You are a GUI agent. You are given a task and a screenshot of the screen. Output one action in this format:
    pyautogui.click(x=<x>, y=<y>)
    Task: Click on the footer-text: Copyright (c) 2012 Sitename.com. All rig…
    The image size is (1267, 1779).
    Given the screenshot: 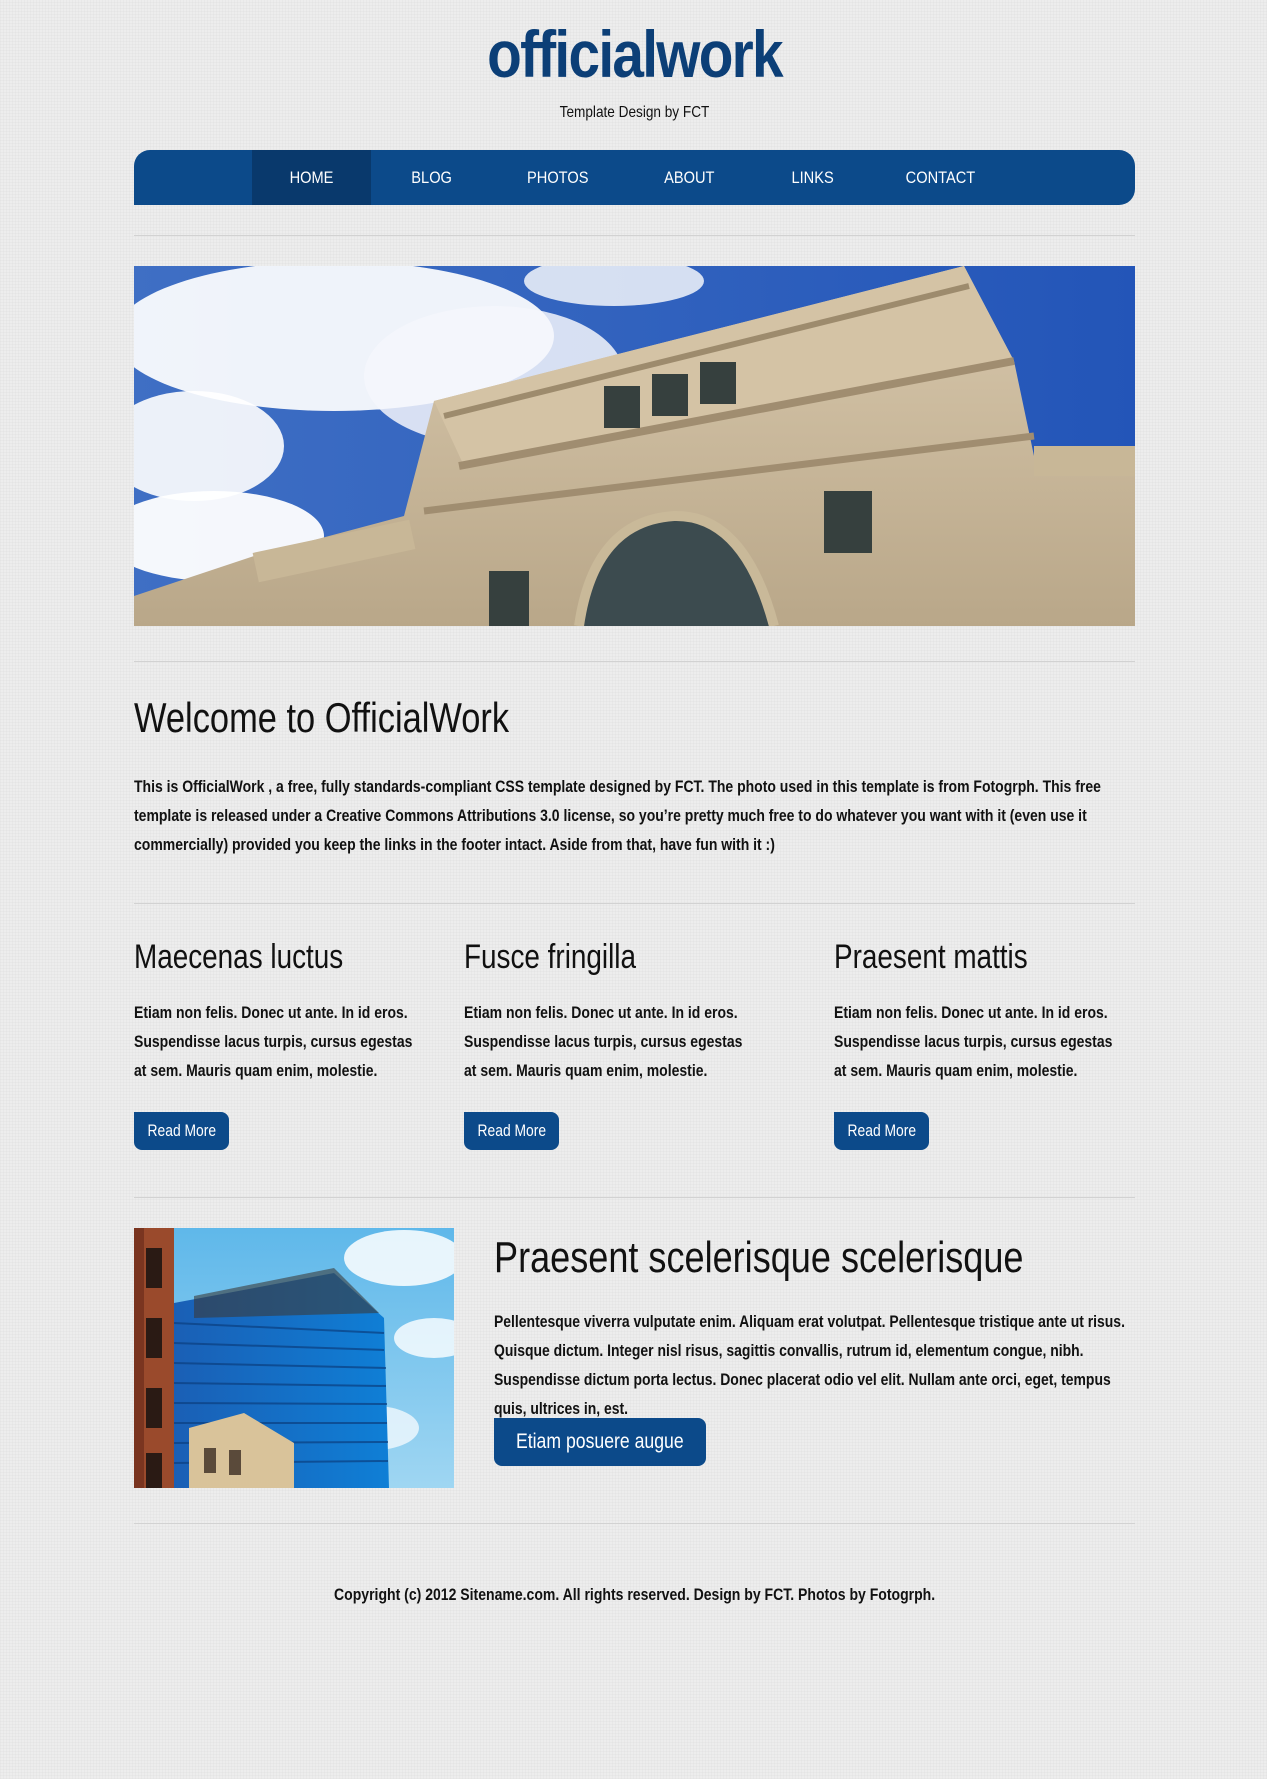 What is the action you would take?
    pyautogui.click(x=634, y=1595)
    